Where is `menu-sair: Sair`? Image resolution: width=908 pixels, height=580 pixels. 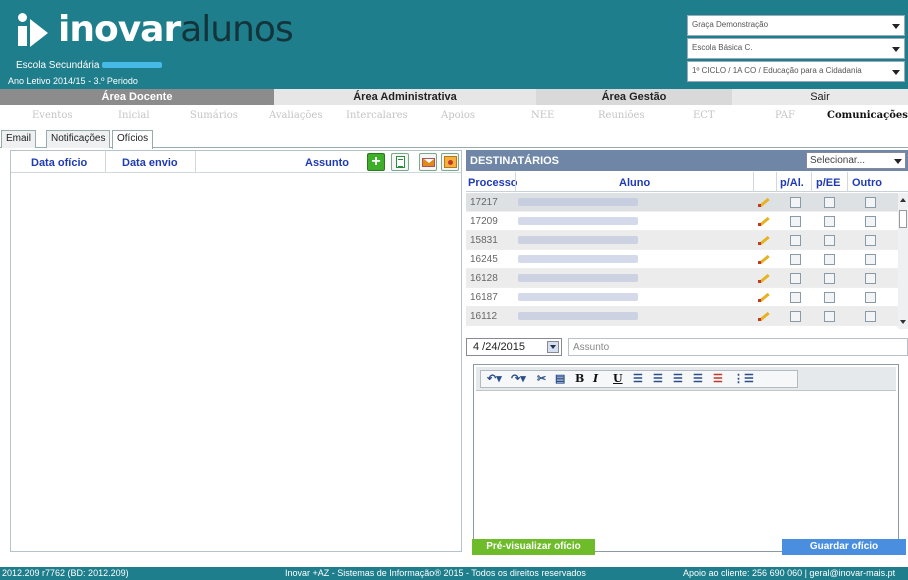
menu-sair: Sair is located at coordinates (820, 97).